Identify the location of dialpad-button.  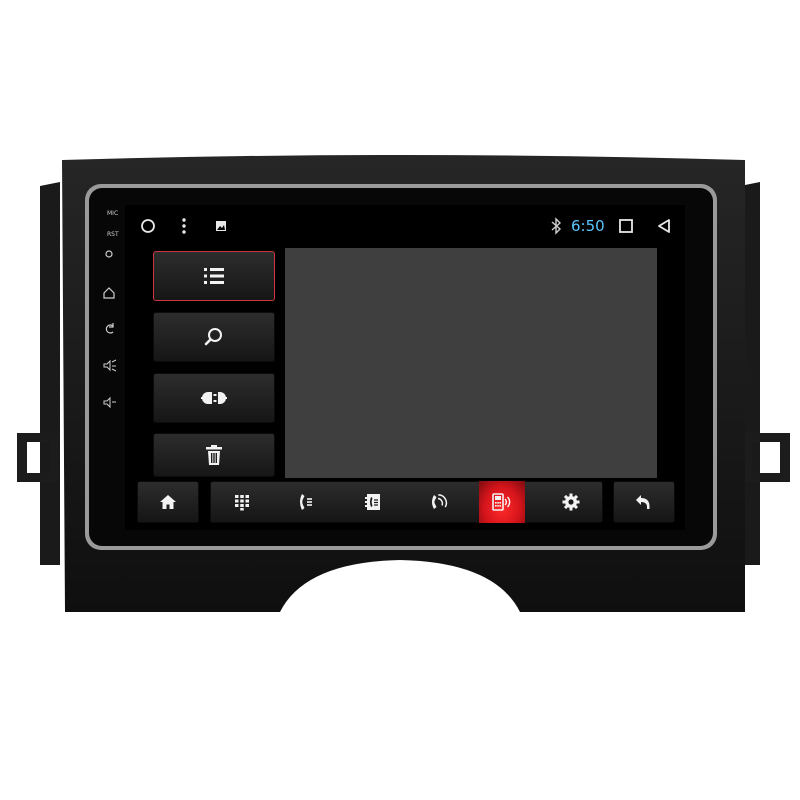
(242, 502).